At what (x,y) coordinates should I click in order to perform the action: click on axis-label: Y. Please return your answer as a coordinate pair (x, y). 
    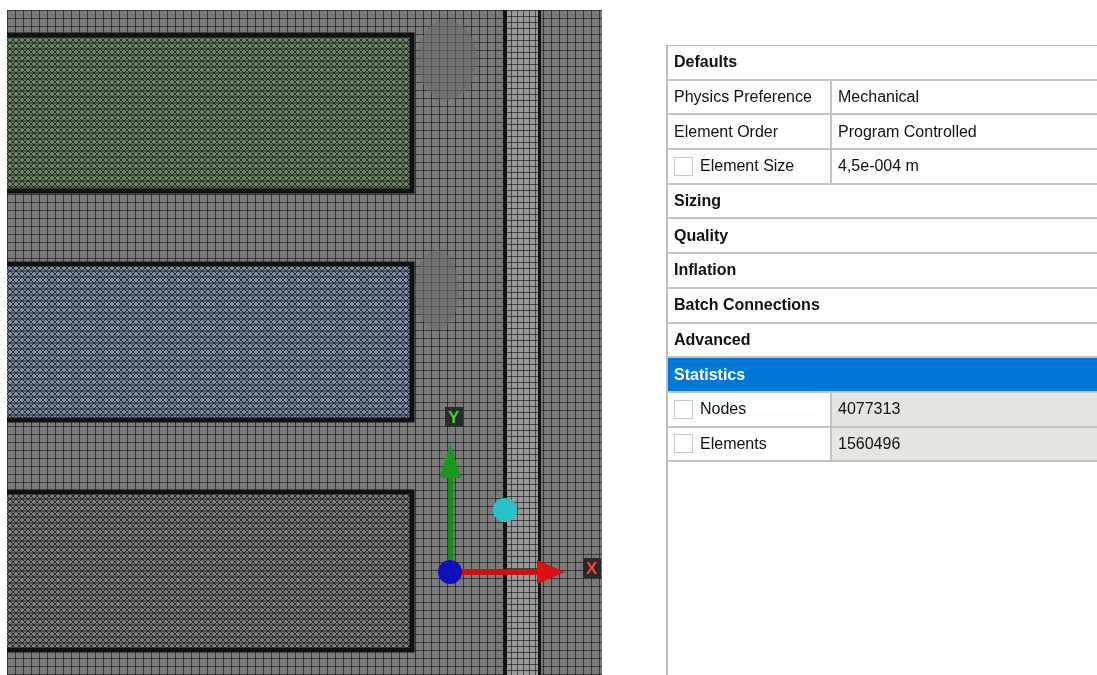
    Looking at the image, I should click on (454, 417).